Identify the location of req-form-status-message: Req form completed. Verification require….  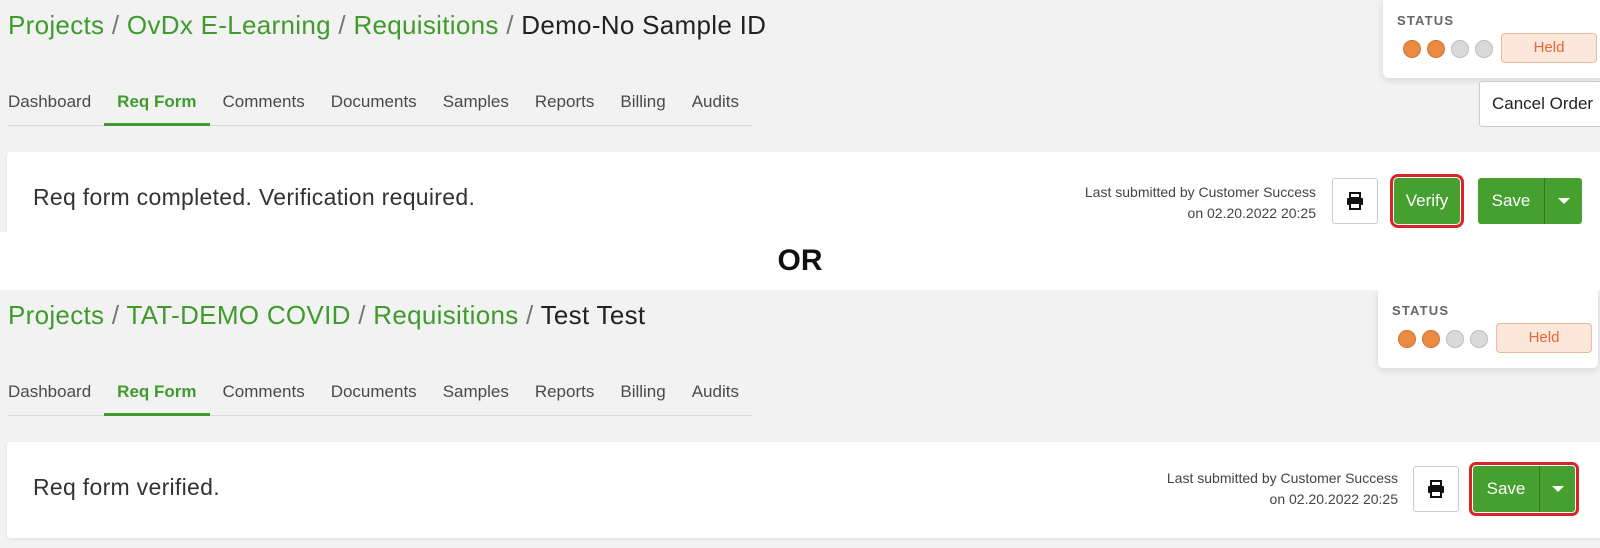
(254, 197).